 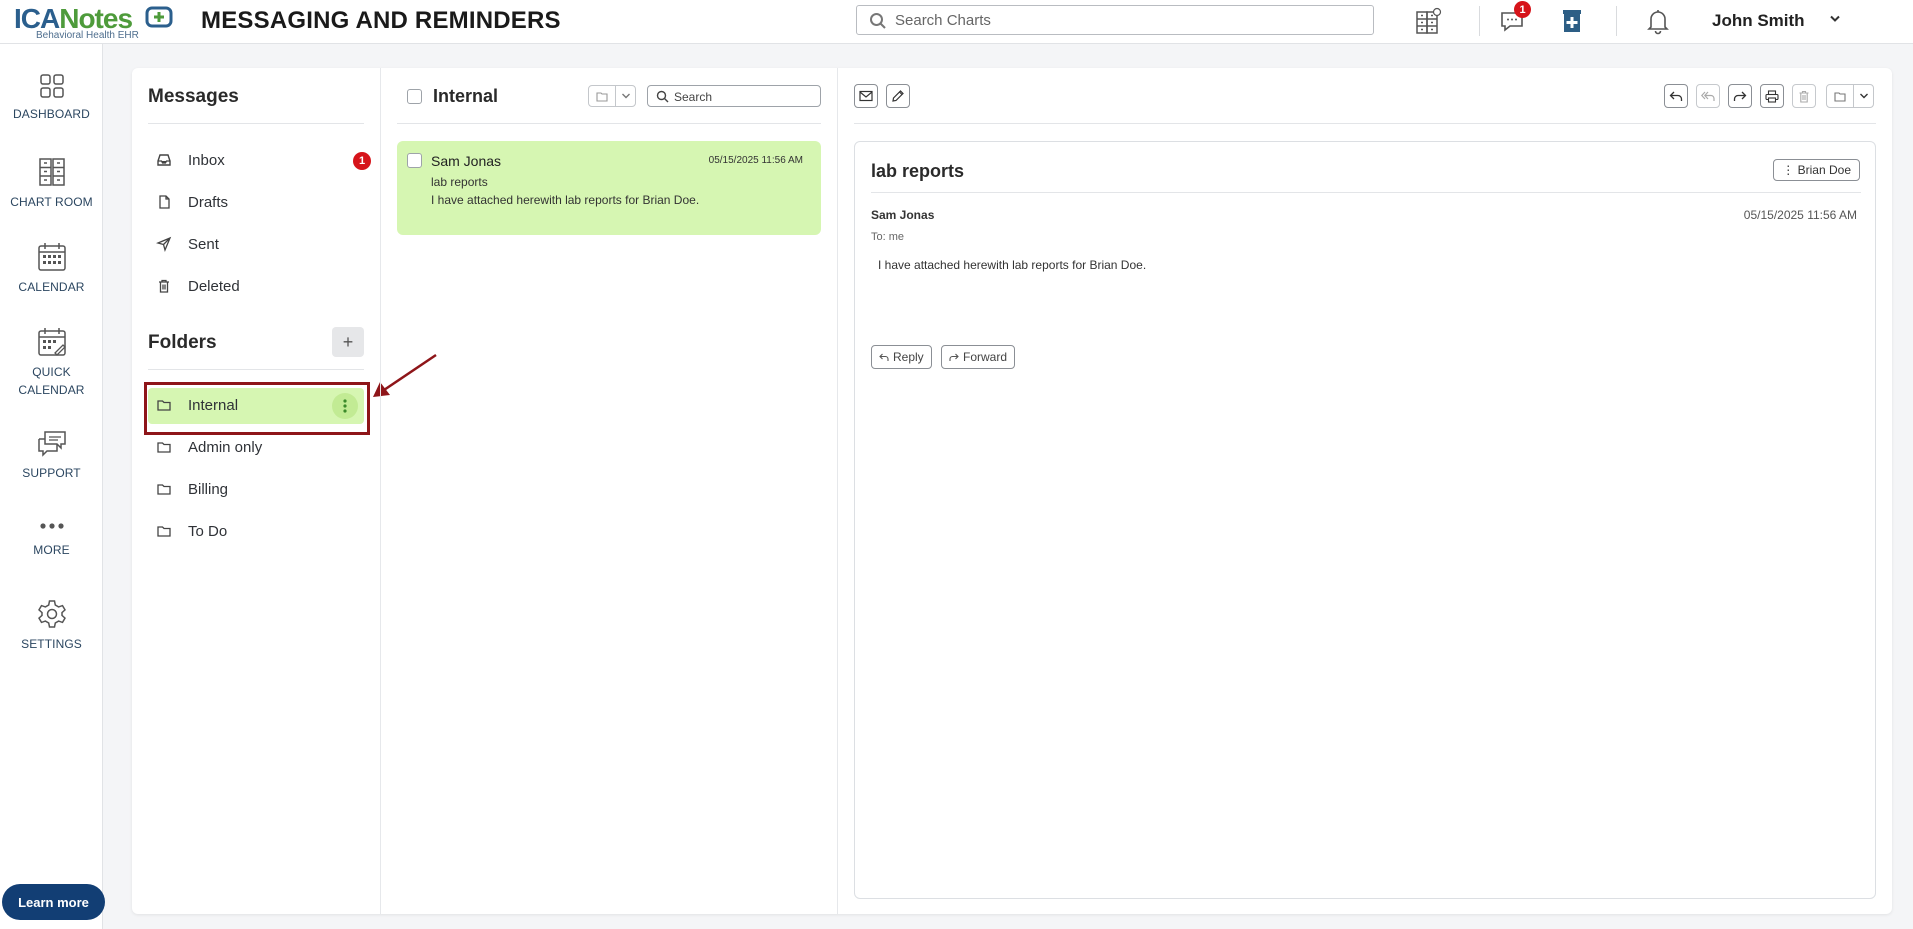 What do you see at coordinates (888, 237) in the screenshot?
I see `message-detail-recipient: To: me` at bounding box center [888, 237].